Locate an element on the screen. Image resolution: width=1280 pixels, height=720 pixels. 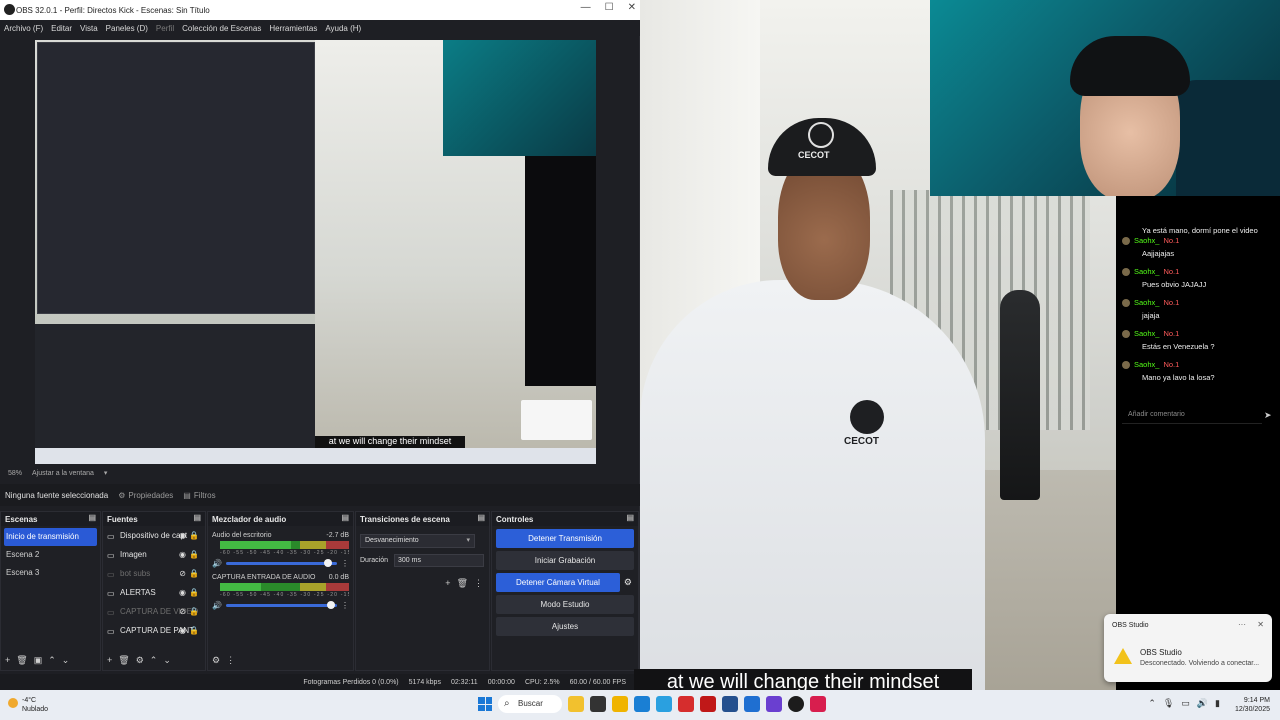
file-explorer-icon is located at coordinates (576, 704).